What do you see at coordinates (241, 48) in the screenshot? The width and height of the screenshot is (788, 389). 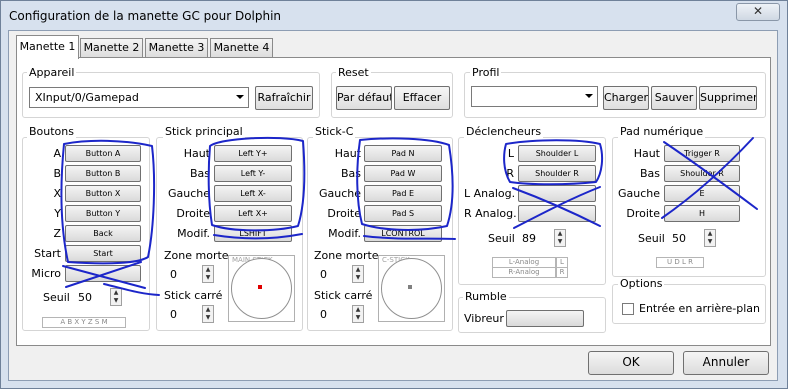 I see `tab-manette-4: Manette 4` at bounding box center [241, 48].